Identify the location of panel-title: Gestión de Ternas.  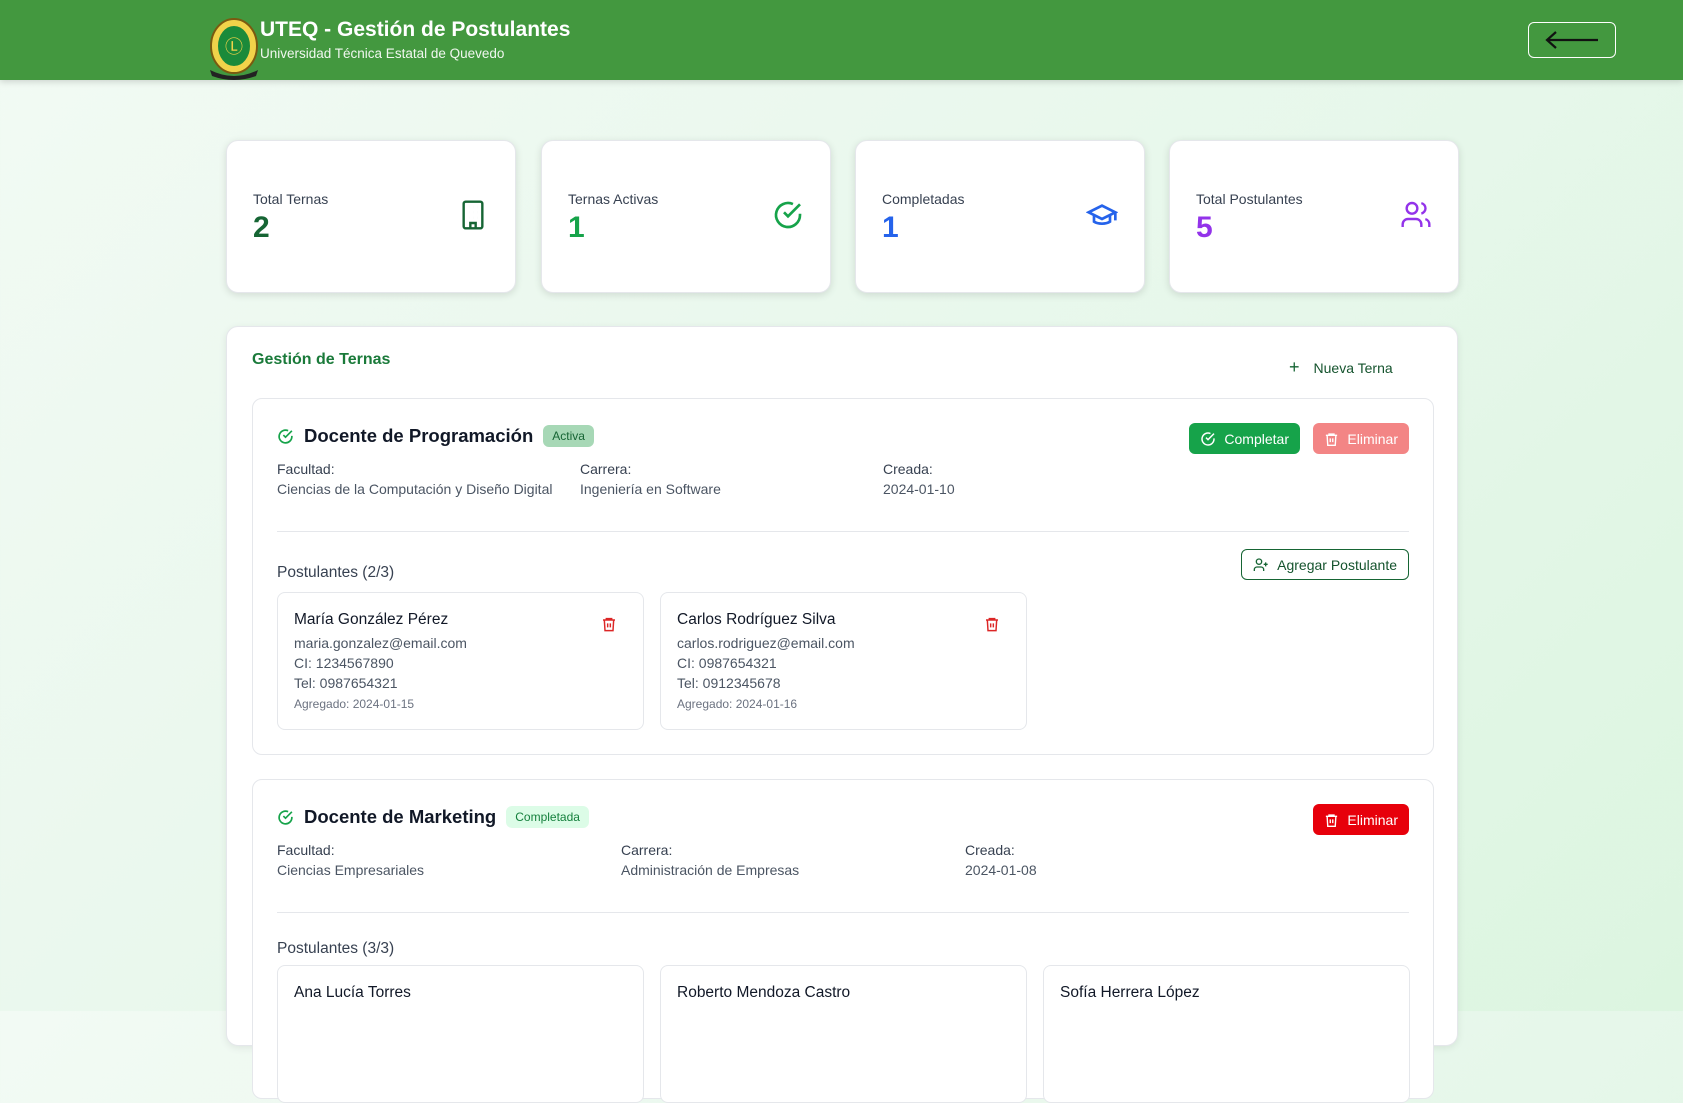
(321, 359).